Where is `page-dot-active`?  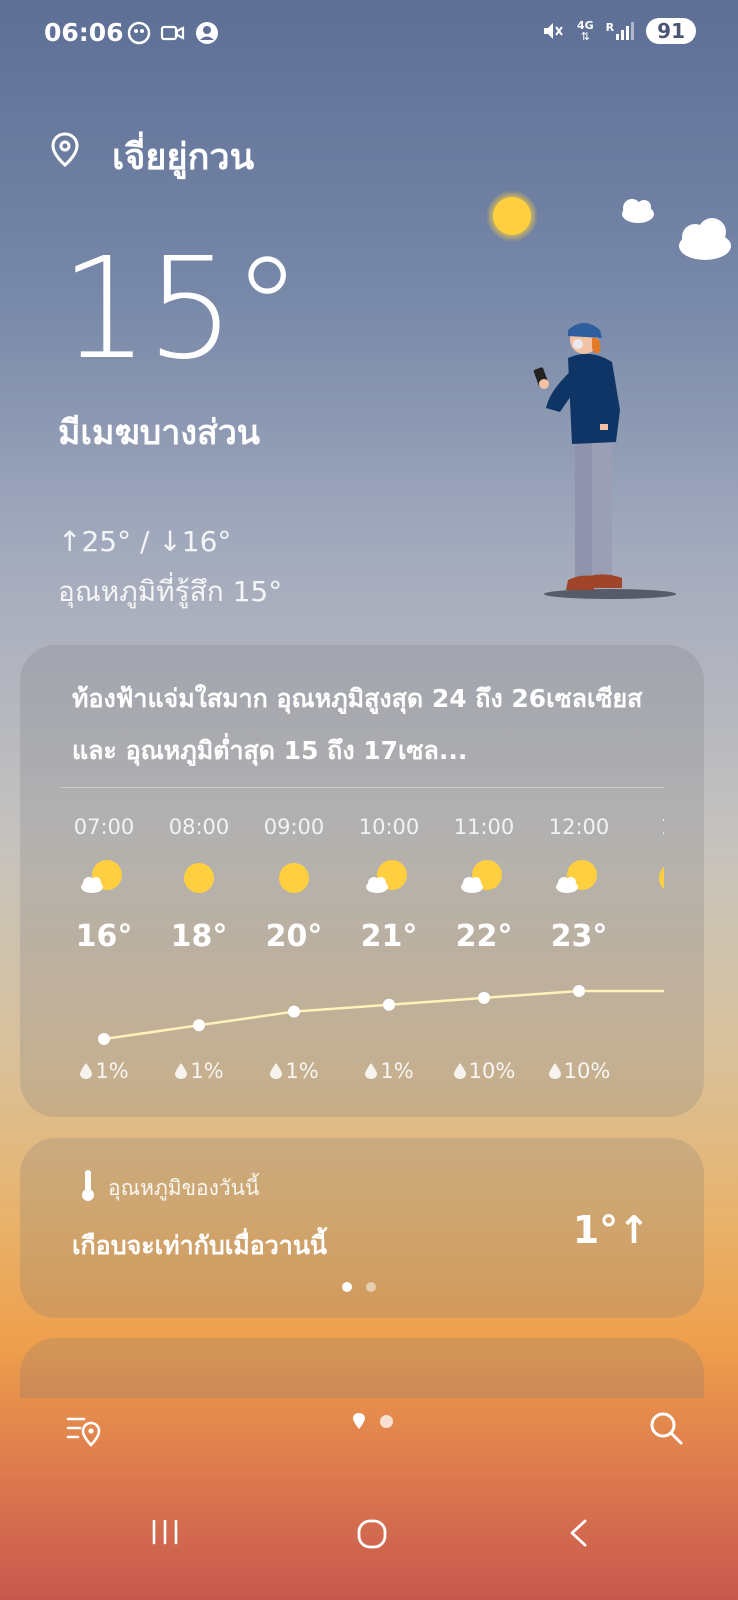 page-dot-active is located at coordinates (347, 1287).